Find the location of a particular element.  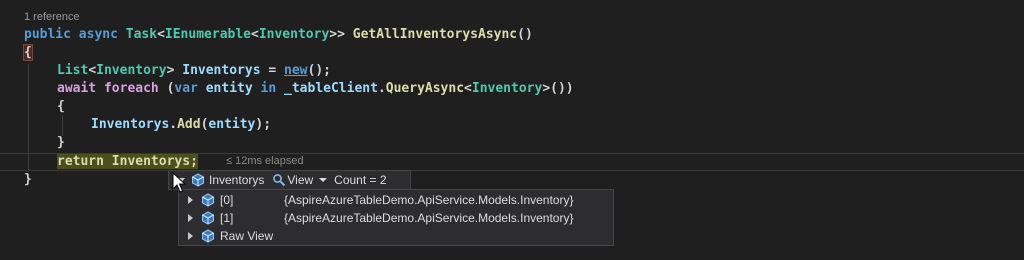

keyword: public is located at coordinates (47, 34).